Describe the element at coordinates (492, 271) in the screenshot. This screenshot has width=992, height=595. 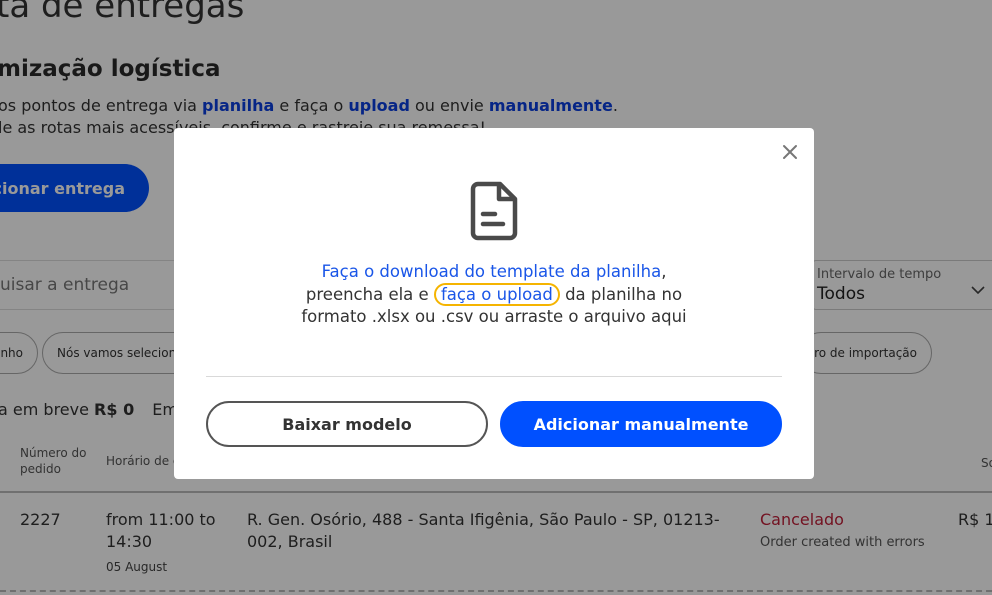
I see `download-template-link: Faça o download do template da planilha` at that location.